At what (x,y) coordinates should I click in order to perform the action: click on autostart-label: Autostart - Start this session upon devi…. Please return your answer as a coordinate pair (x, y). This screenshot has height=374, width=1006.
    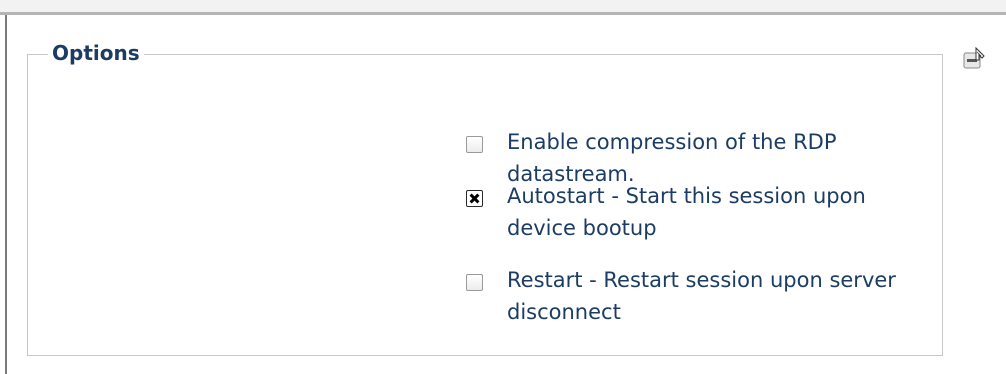
    Looking at the image, I should click on (716, 212).